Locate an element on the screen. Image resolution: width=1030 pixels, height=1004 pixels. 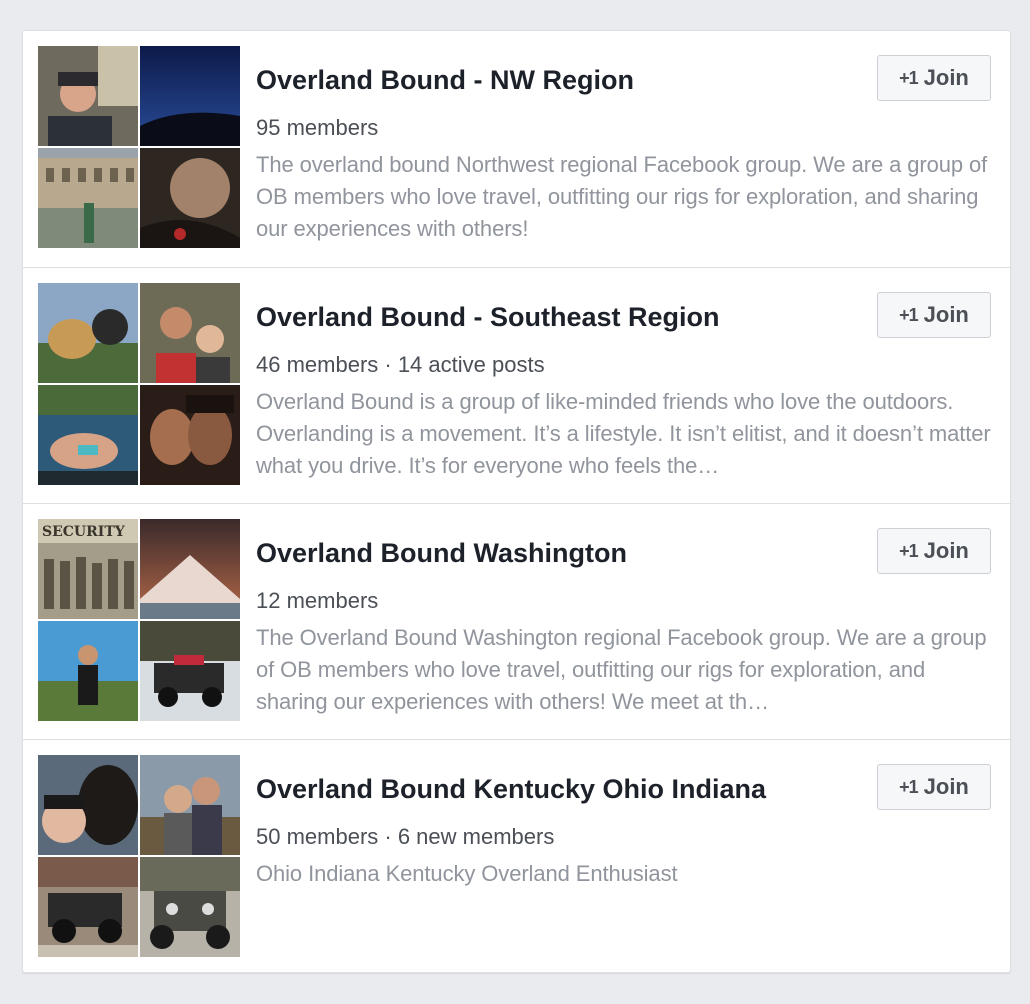
colosseum-photo is located at coordinates (88, 198).